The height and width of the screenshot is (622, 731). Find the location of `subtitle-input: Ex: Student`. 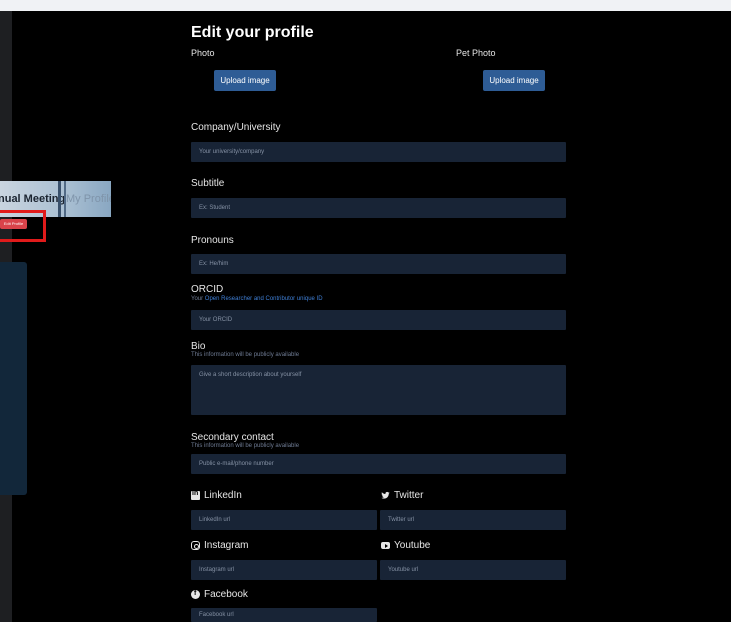

subtitle-input: Ex: Student is located at coordinates (378, 208).